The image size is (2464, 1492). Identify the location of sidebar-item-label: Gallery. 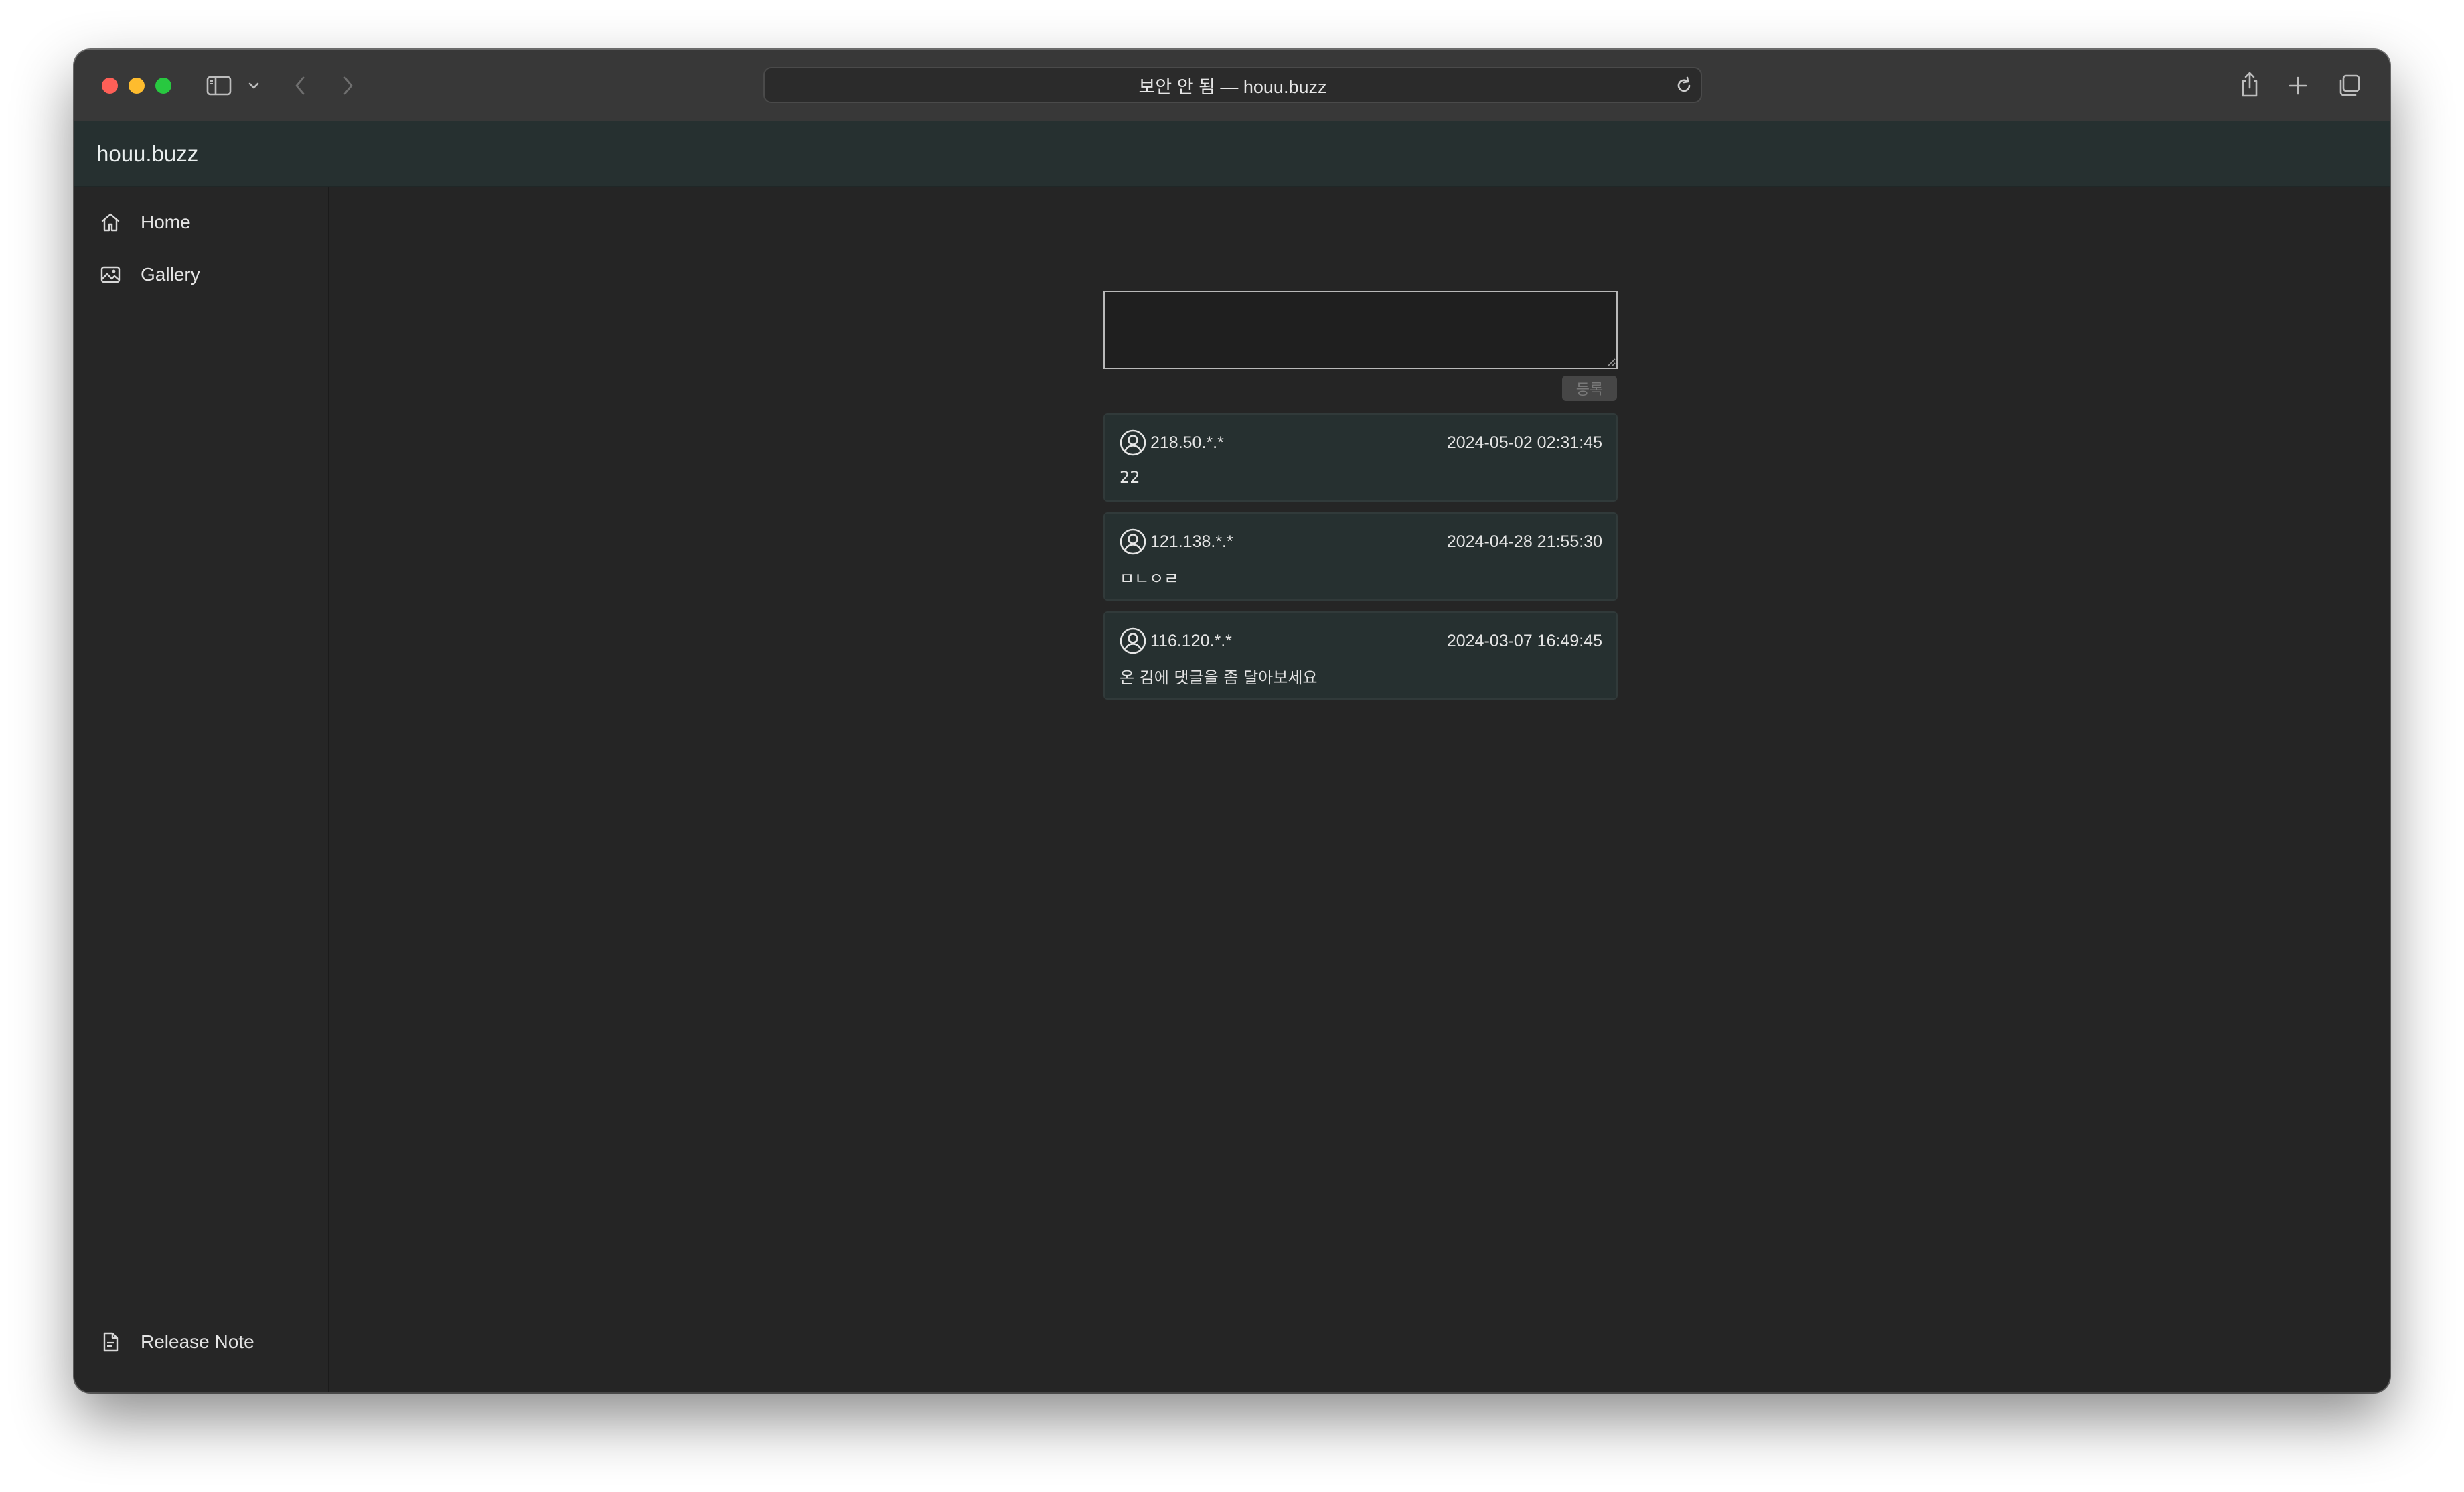
(170, 274).